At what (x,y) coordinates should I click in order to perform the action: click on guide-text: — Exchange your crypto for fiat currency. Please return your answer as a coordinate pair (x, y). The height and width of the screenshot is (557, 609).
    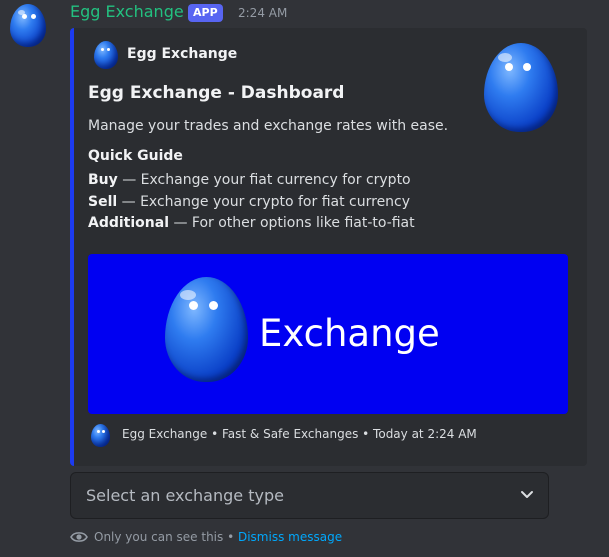
    Looking at the image, I should click on (264, 202).